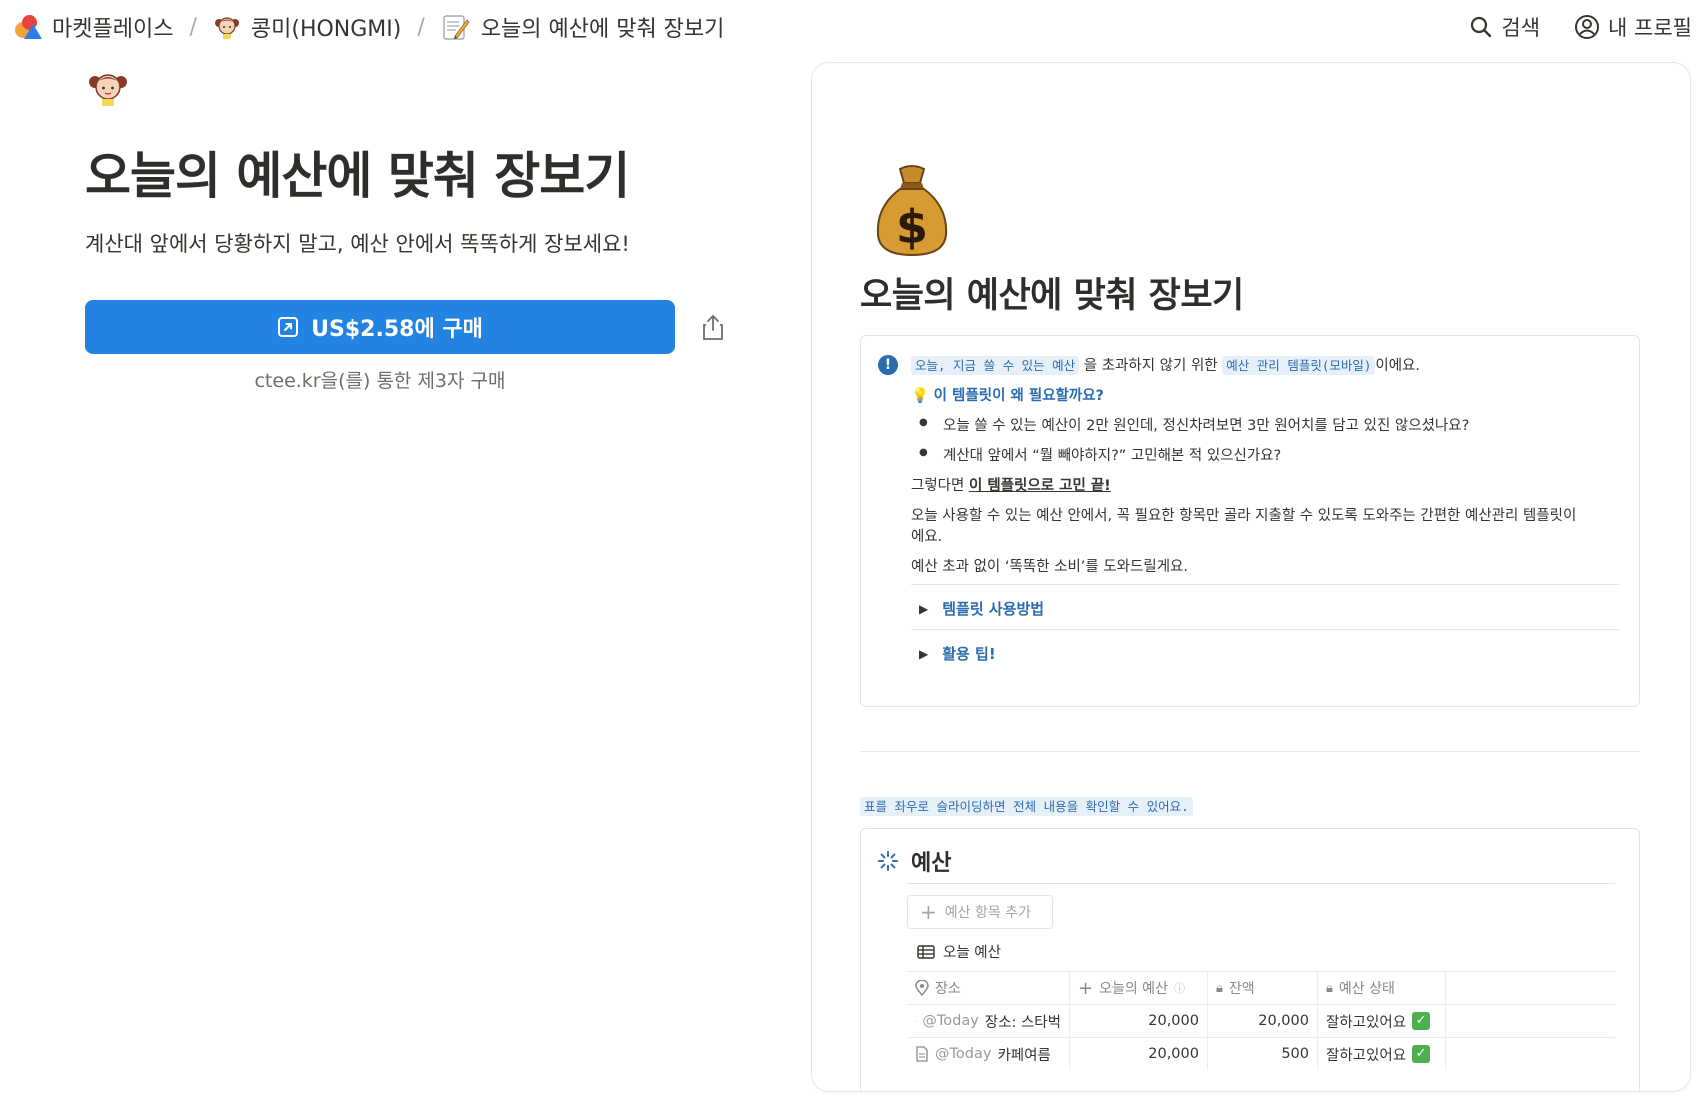 The height and width of the screenshot is (1108, 1706). What do you see at coordinates (1481, 27) in the screenshot?
I see `search-icon` at bounding box center [1481, 27].